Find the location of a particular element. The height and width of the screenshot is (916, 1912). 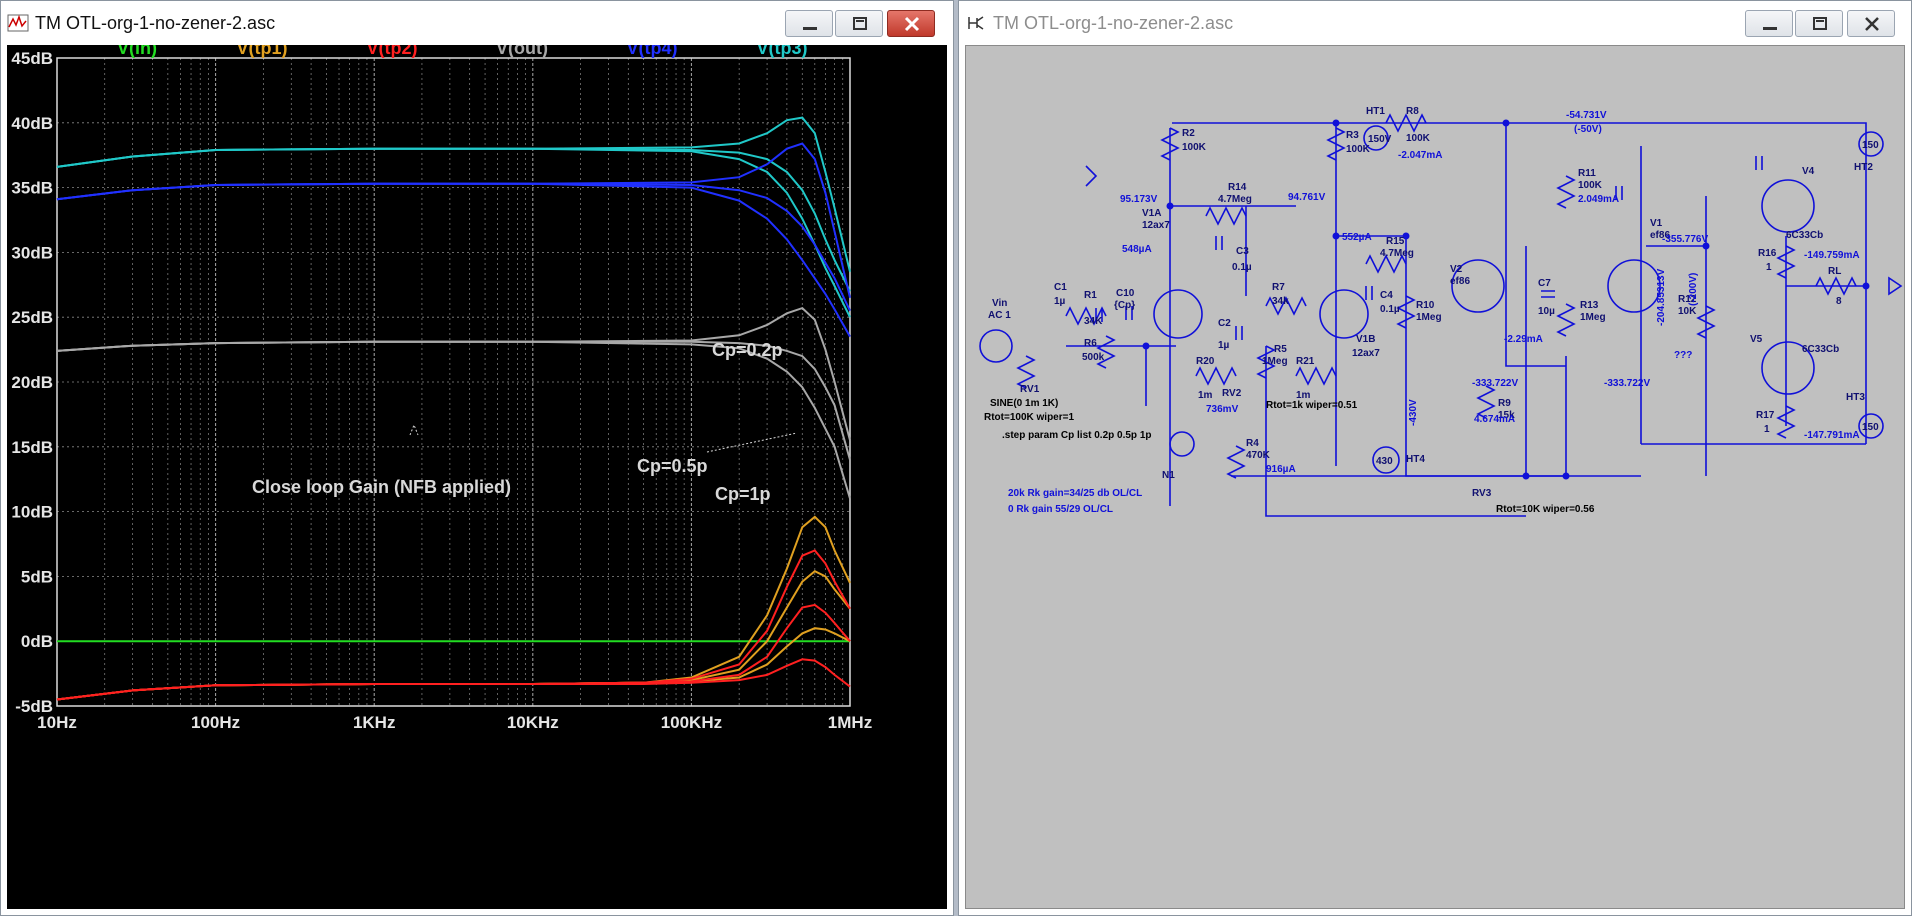

value-HT2: 150 is located at coordinates (1870, 145).